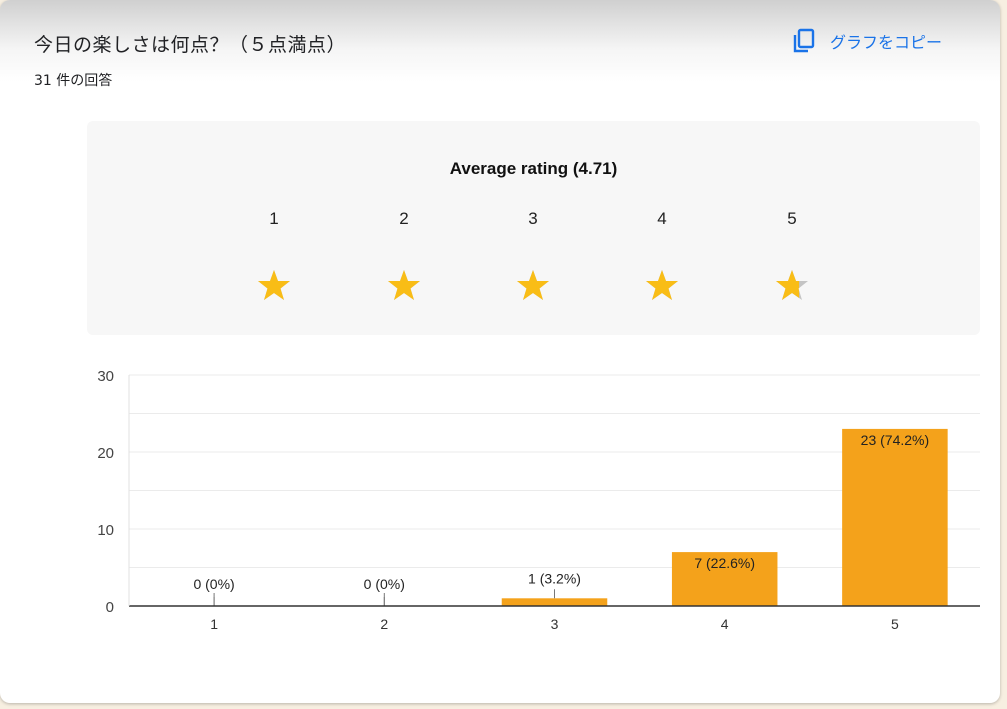 The height and width of the screenshot is (709, 1007). I want to click on star-item-3: 3, so click(533, 255).